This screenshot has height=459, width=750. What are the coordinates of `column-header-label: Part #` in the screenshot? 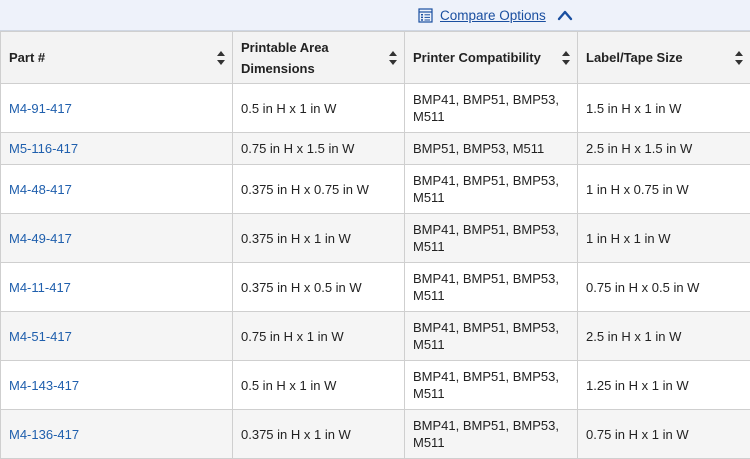 It's located at (27, 57).